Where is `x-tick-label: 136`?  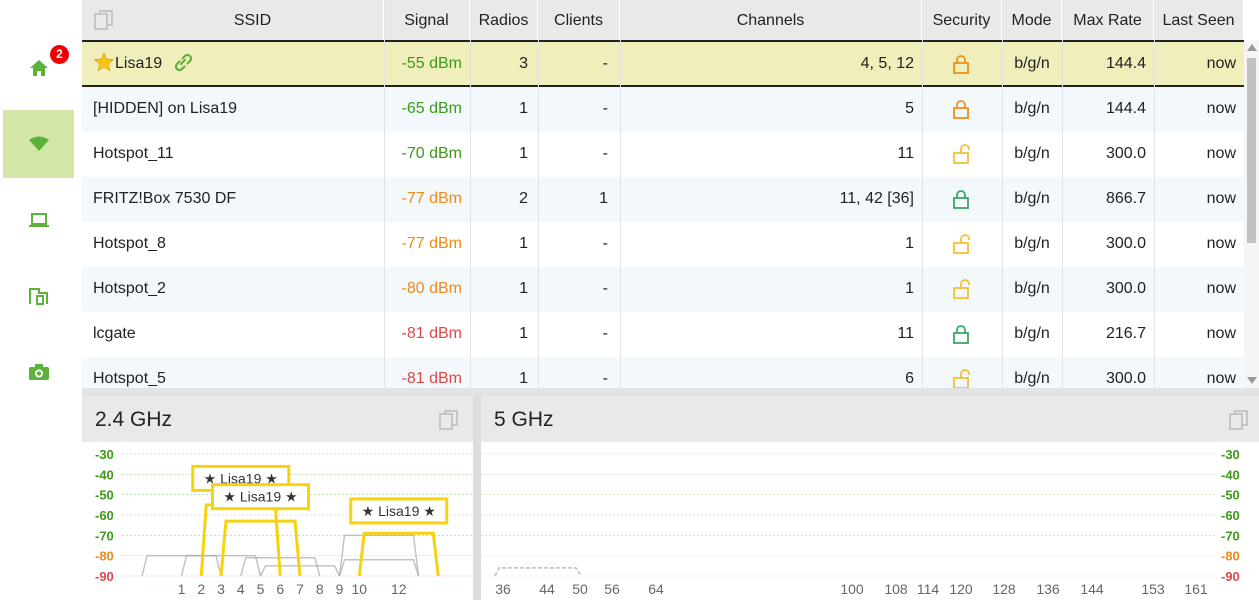
x-tick-label: 136 is located at coordinates (1048, 589).